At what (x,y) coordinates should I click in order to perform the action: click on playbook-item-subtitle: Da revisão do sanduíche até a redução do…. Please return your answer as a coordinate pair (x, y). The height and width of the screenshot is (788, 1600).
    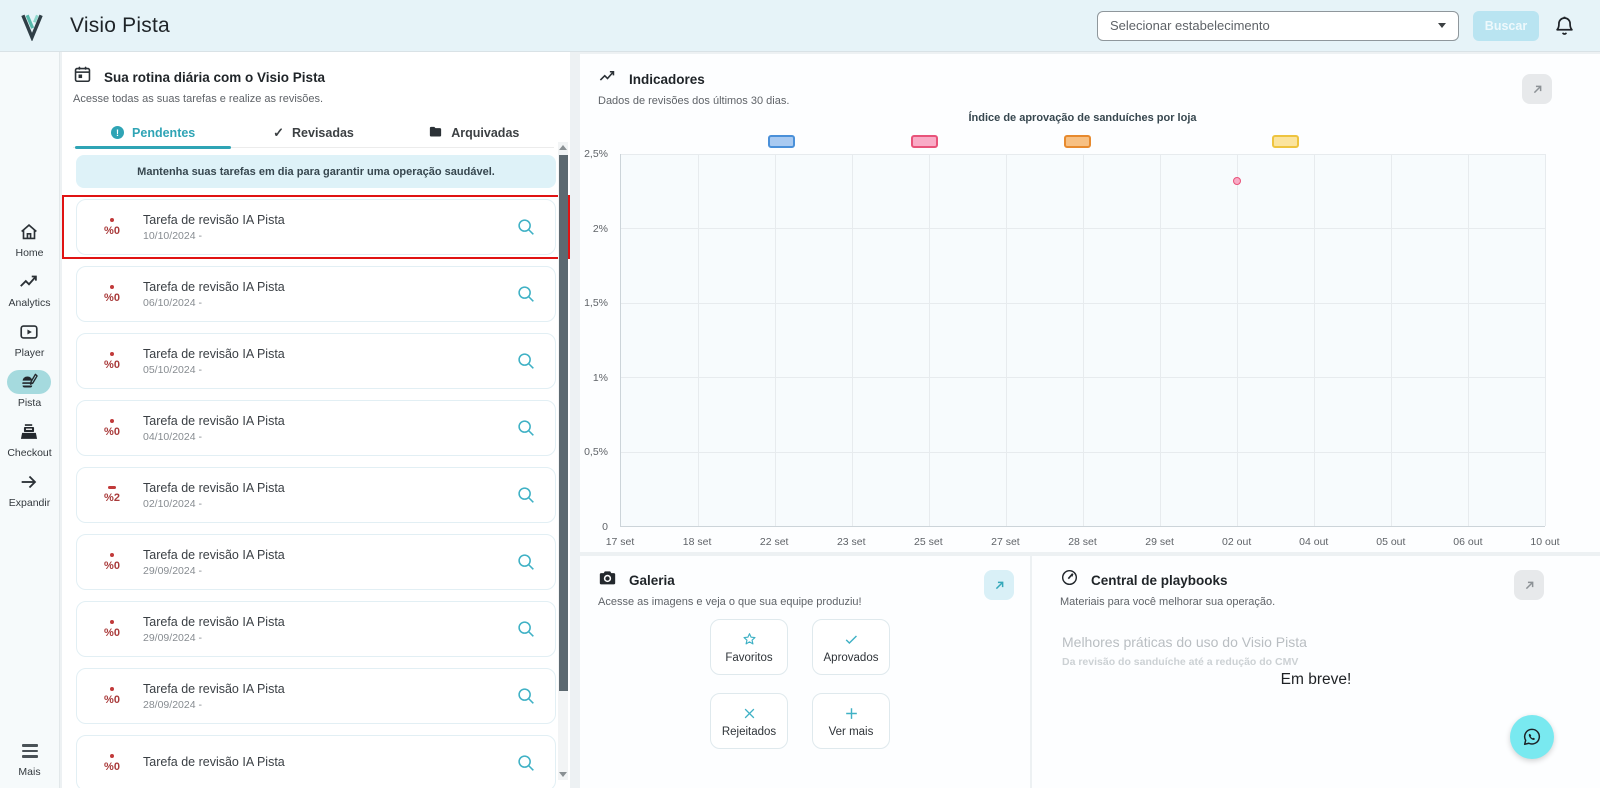
    Looking at the image, I should click on (1180, 662).